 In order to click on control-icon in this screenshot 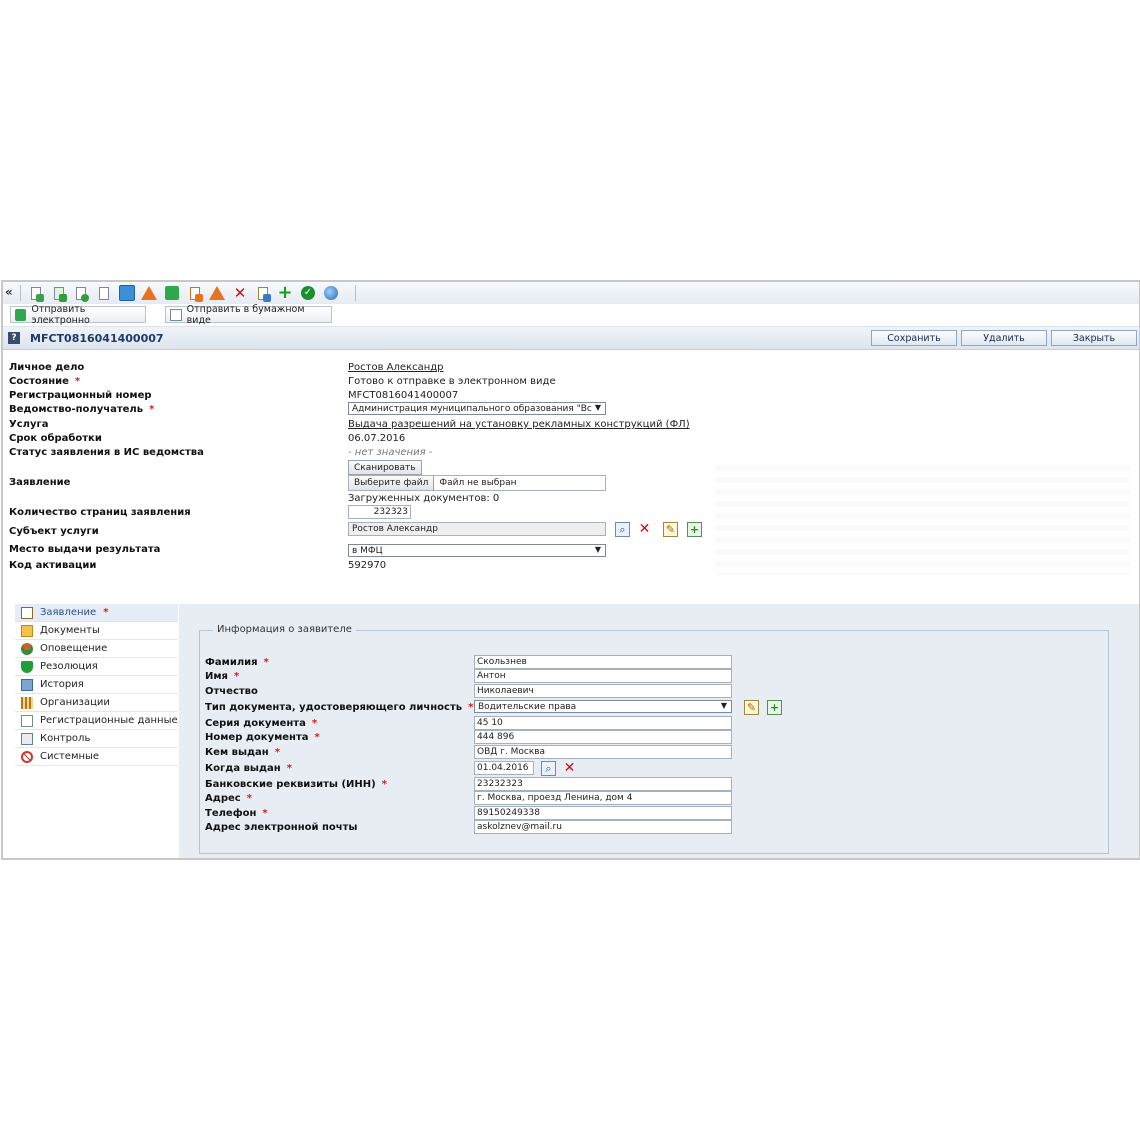, I will do `click(27, 738)`.